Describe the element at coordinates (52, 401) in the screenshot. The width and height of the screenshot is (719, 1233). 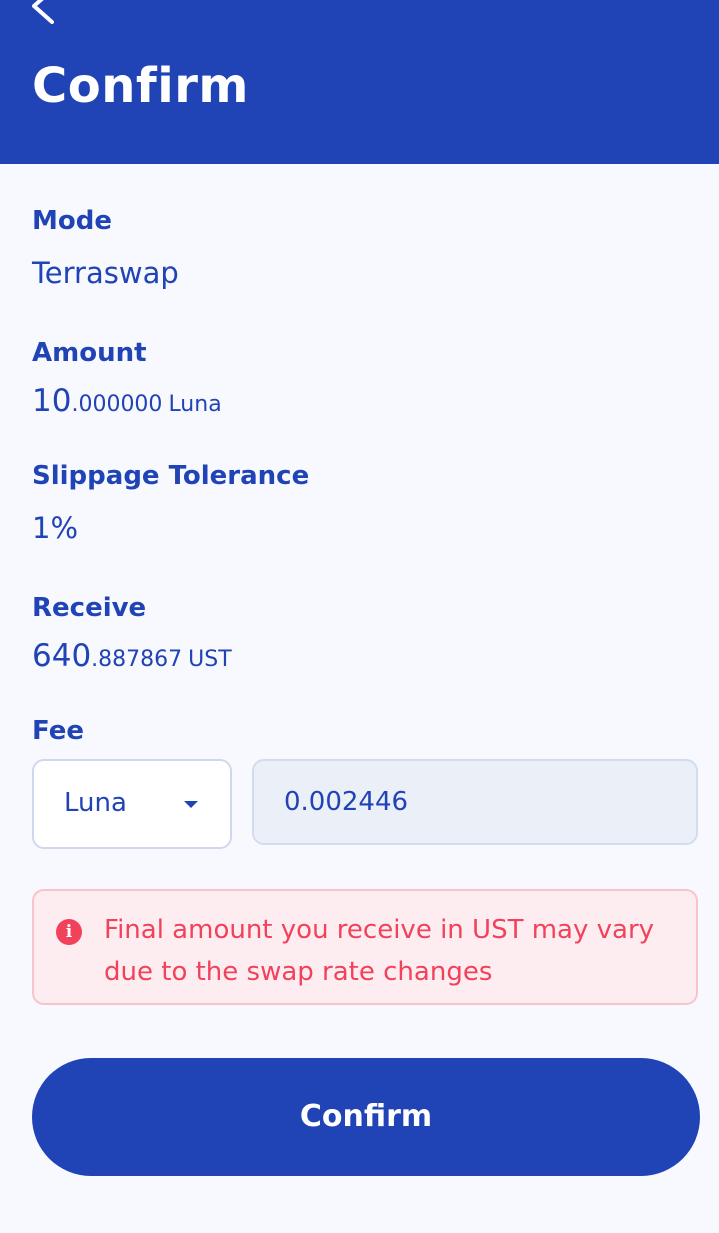
I see `amount-integer: 10` at that location.